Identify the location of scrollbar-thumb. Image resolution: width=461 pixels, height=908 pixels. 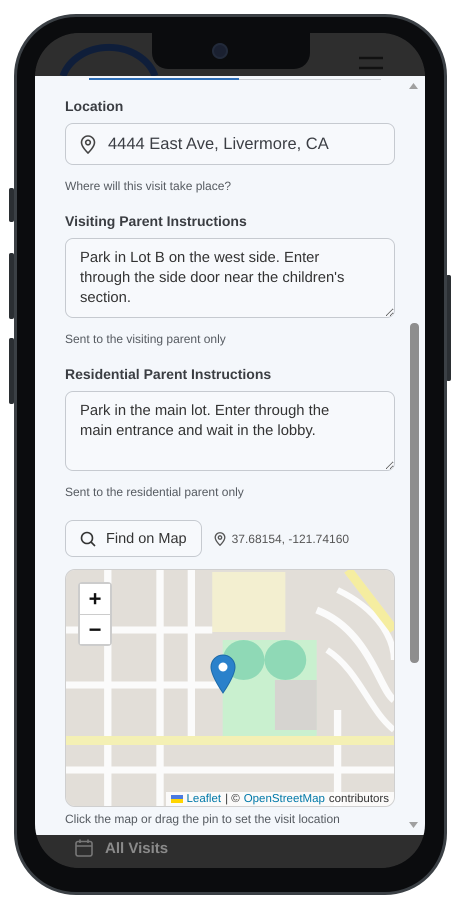
(414, 493).